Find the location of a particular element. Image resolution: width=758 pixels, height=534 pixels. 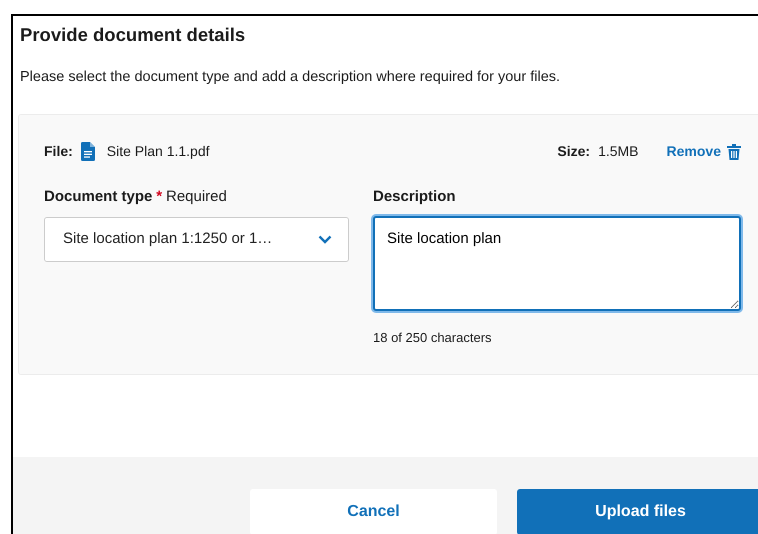

file-size: 1.5MB is located at coordinates (618, 151).